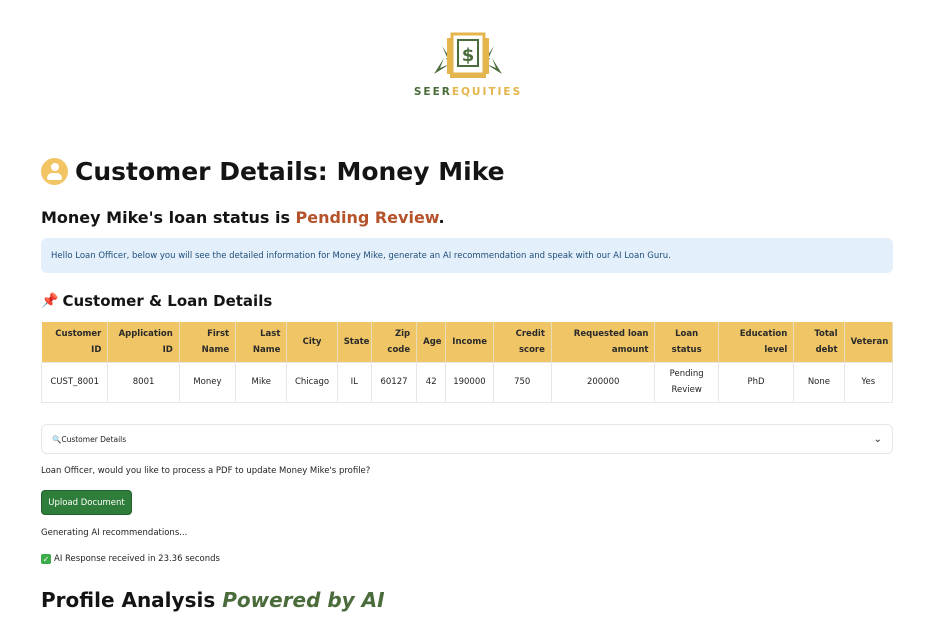  What do you see at coordinates (207, 382) in the screenshot?
I see `table-cell: Money` at bounding box center [207, 382].